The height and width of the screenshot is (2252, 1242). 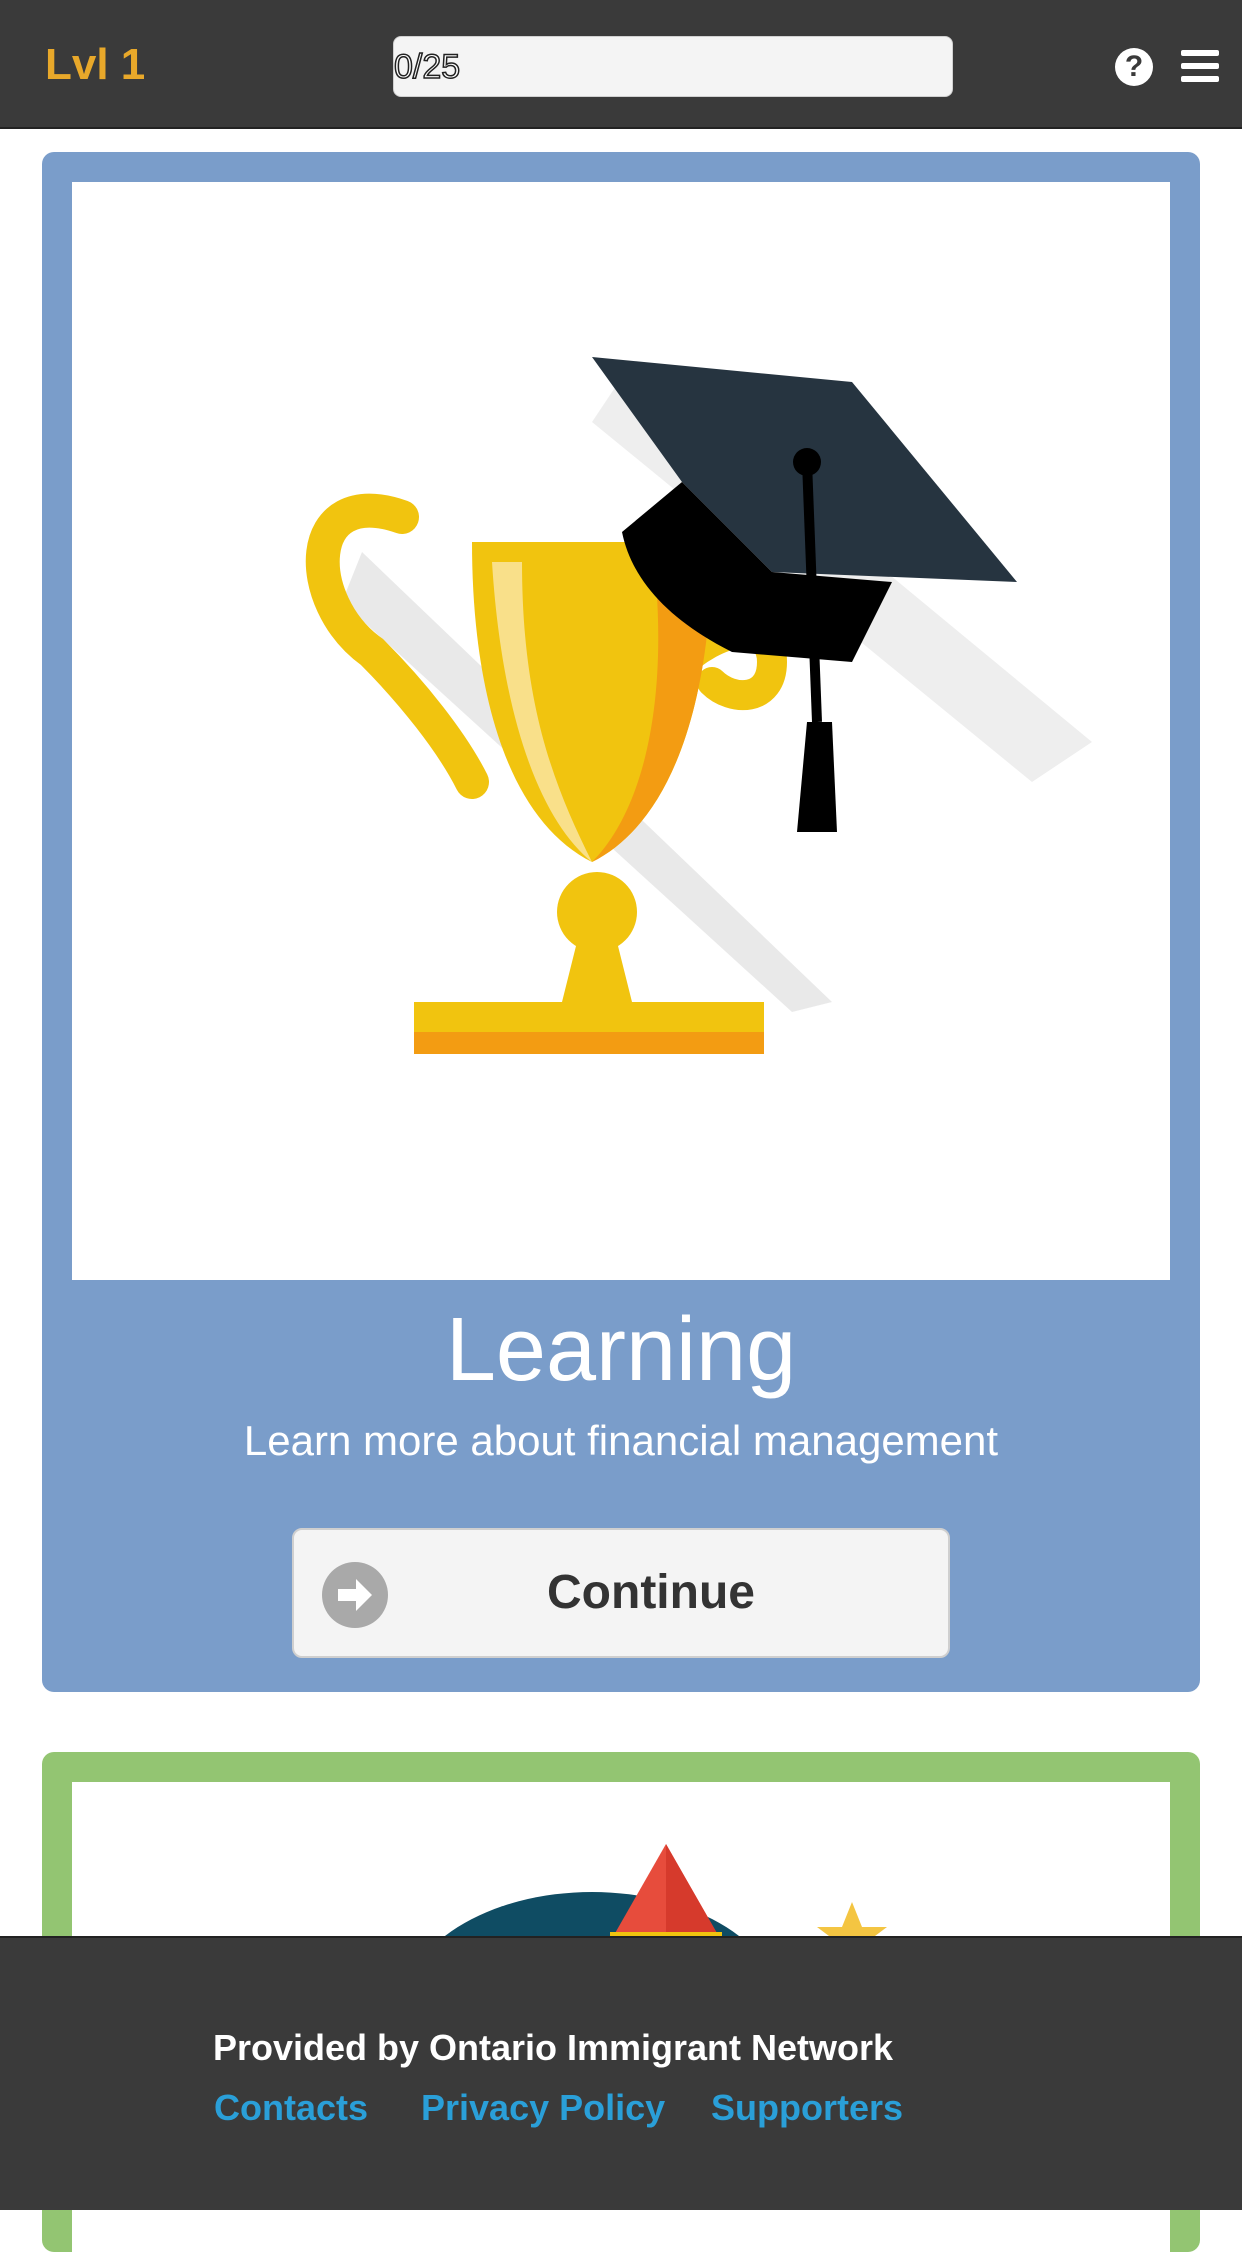 I want to click on continue-button: Continue, so click(x=621, y=1593).